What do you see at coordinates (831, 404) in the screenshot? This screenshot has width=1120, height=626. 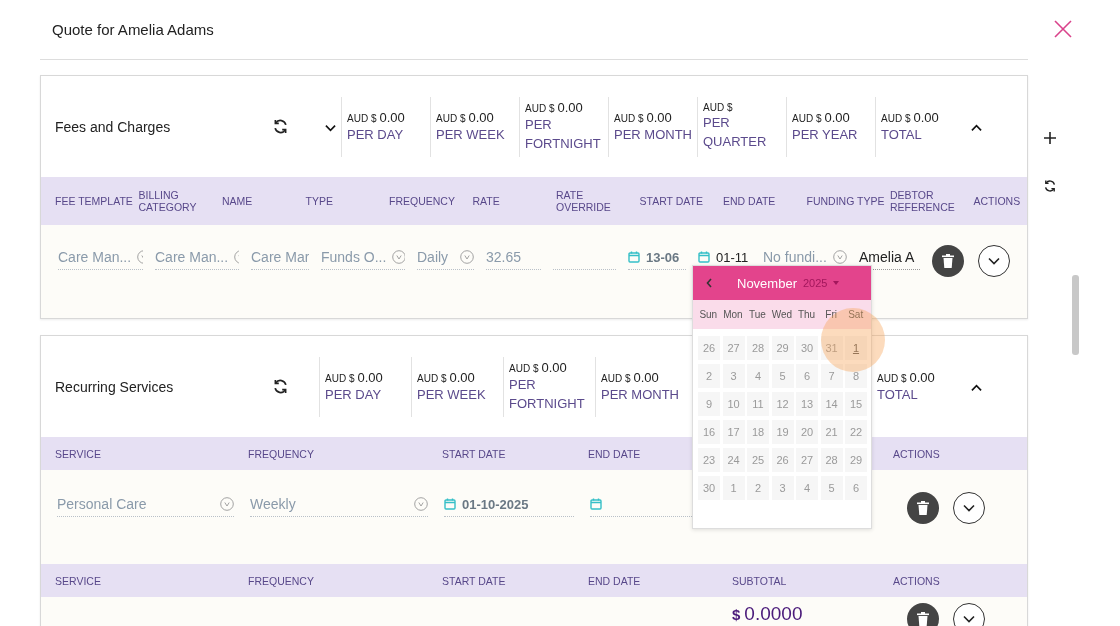 I see `calendar-day: 14` at bounding box center [831, 404].